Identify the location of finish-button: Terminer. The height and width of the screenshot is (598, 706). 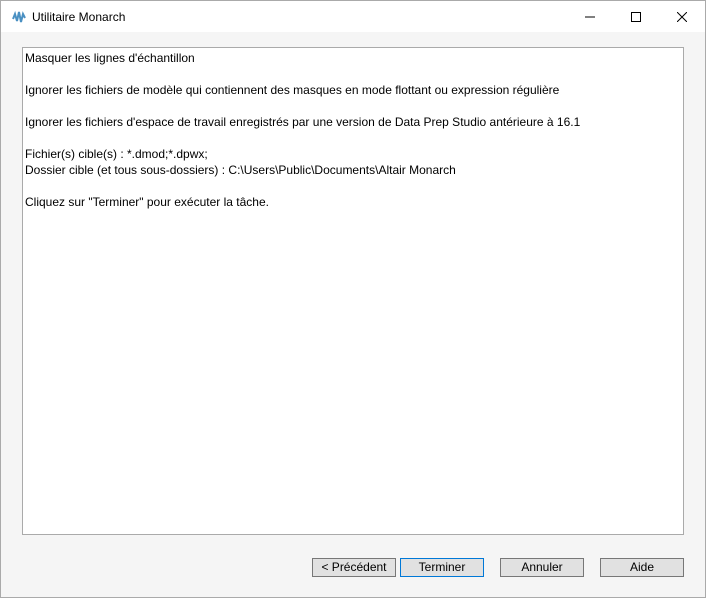
(442, 567).